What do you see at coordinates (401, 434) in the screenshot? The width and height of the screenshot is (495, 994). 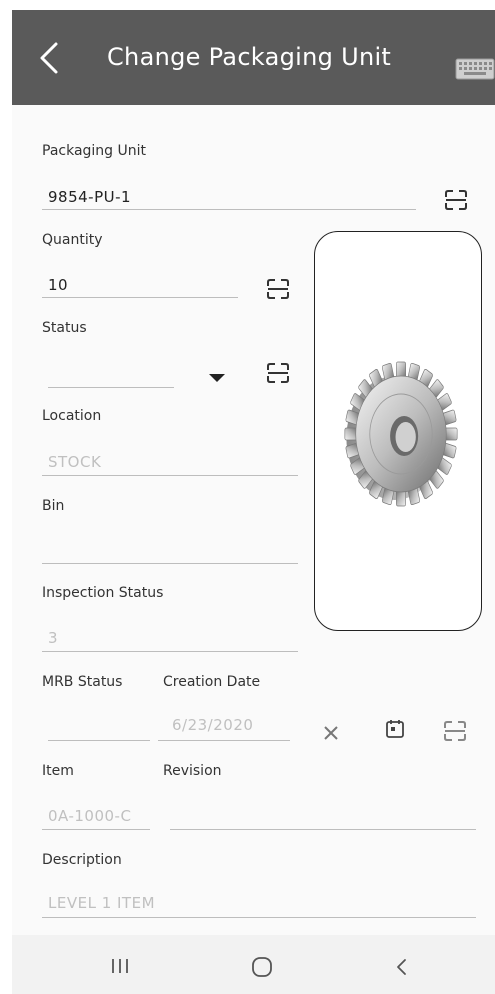 I see `gear-image` at bounding box center [401, 434].